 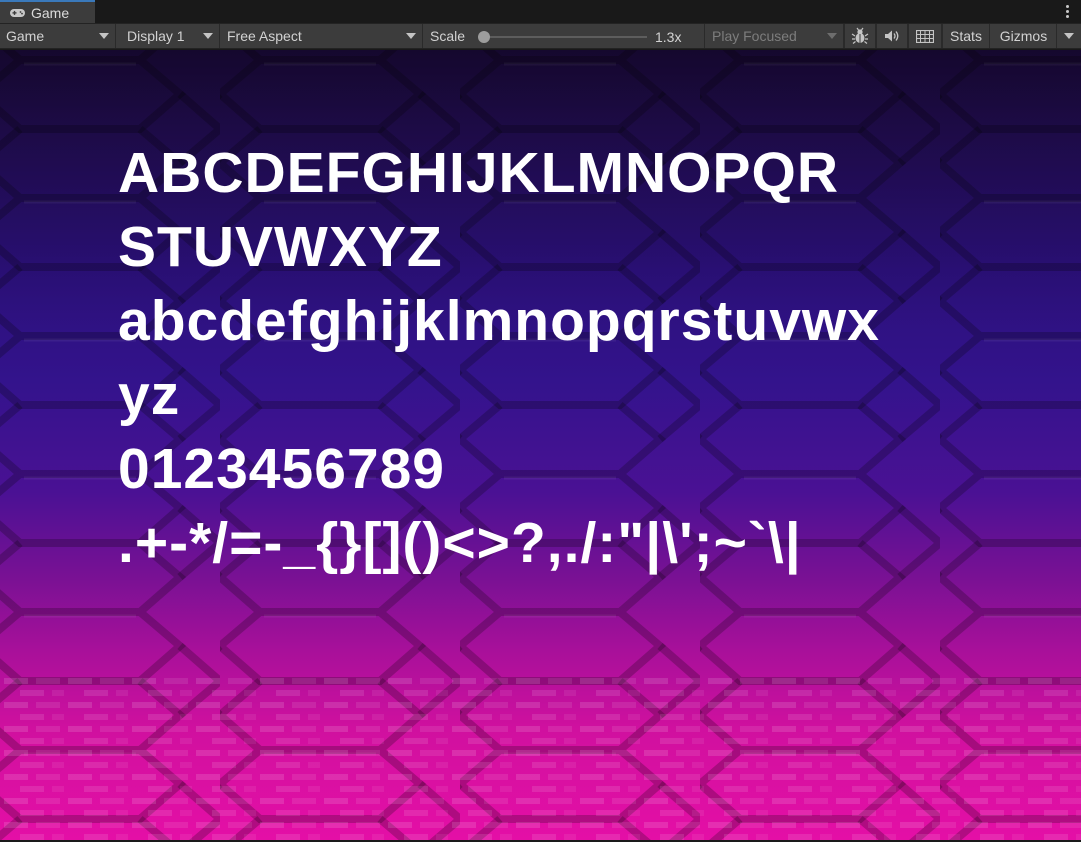 What do you see at coordinates (1067, 11) in the screenshot?
I see `kebab-menu-icon` at bounding box center [1067, 11].